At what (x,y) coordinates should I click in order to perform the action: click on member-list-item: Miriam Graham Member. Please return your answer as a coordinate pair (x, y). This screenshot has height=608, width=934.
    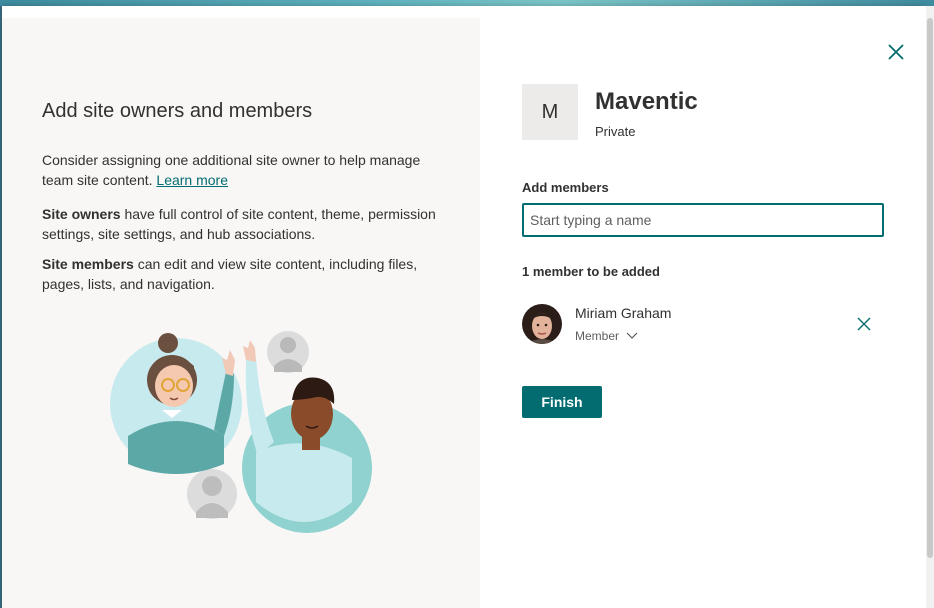
    Looking at the image, I should click on (703, 324).